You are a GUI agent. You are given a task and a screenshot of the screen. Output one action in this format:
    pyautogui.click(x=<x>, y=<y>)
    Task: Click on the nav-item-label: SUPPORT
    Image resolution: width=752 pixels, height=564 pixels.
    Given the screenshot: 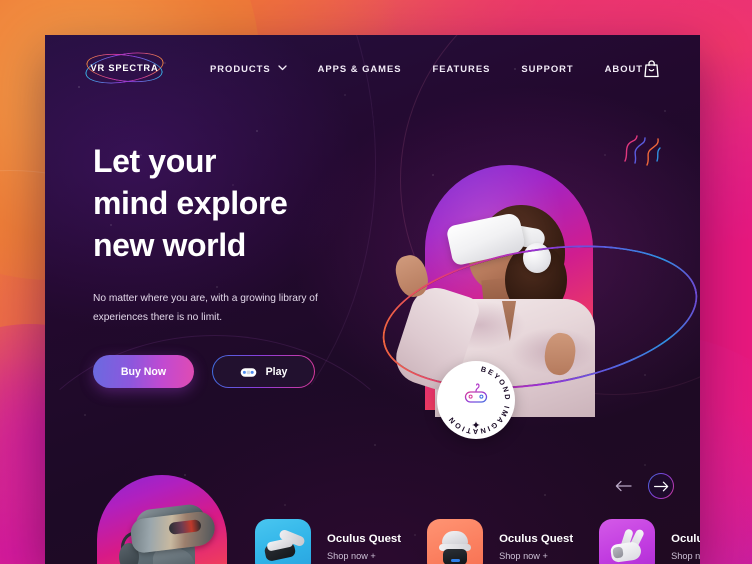 What is the action you would take?
    pyautogui.click(x=547, y=68)
    